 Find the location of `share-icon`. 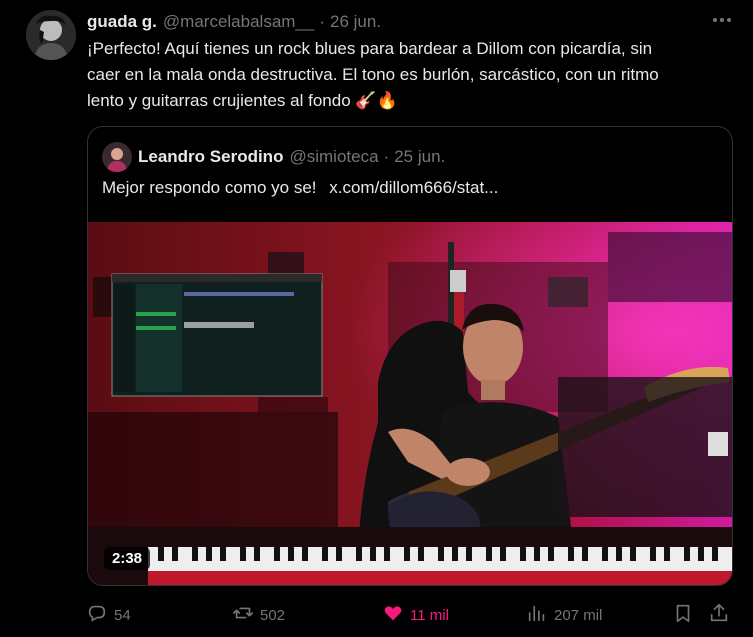

share-icon is located at coordinates (719, 615).